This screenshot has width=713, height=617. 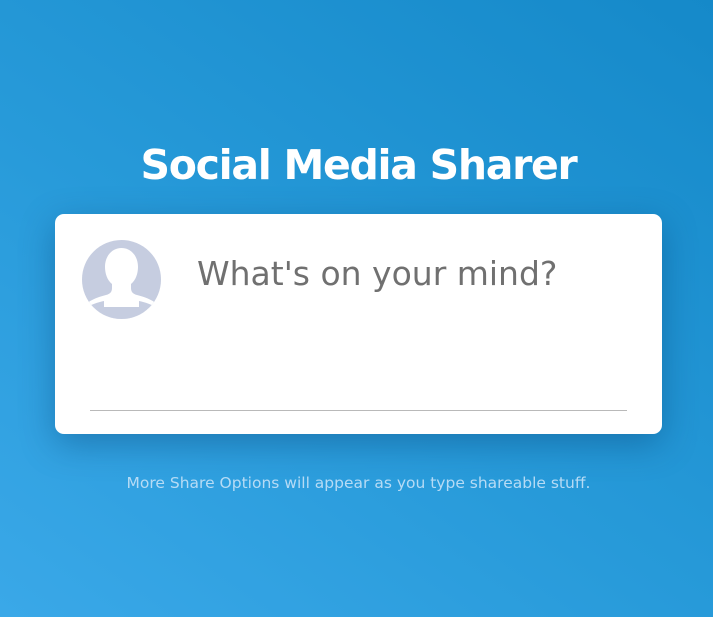 I want to click on page-title: Social Media Sharer, so click(x=359, y=165).